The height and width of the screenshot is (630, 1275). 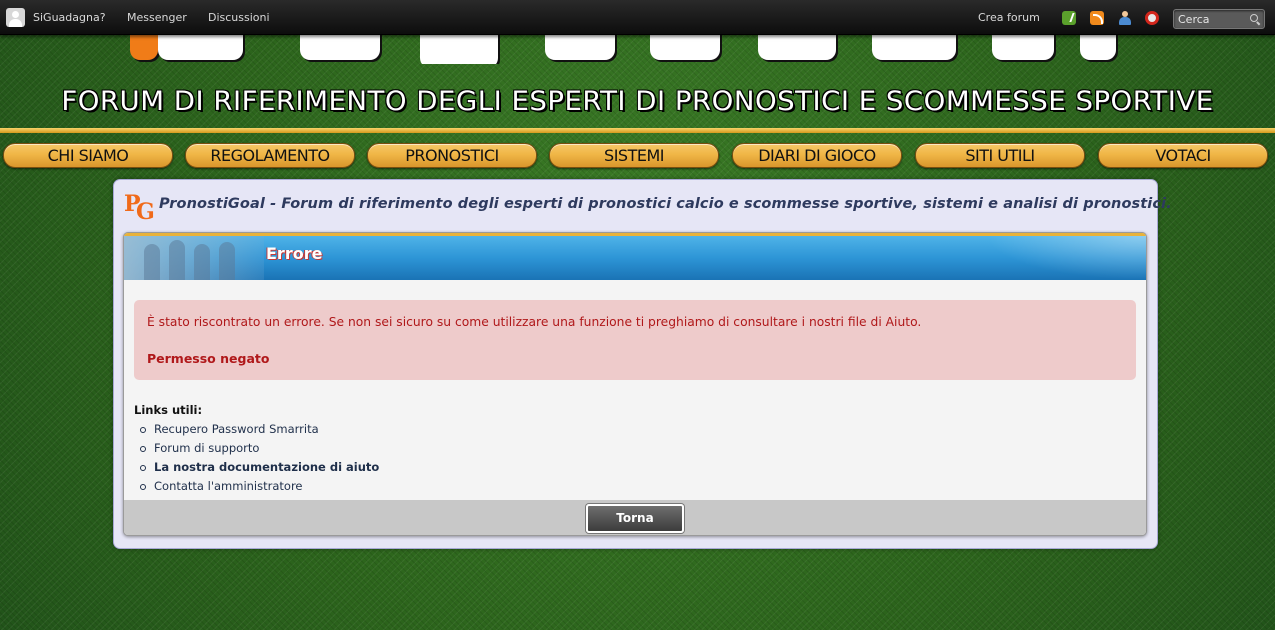 I want to click on nav-votaci: VOTACI, so click(x=1183, y=155).